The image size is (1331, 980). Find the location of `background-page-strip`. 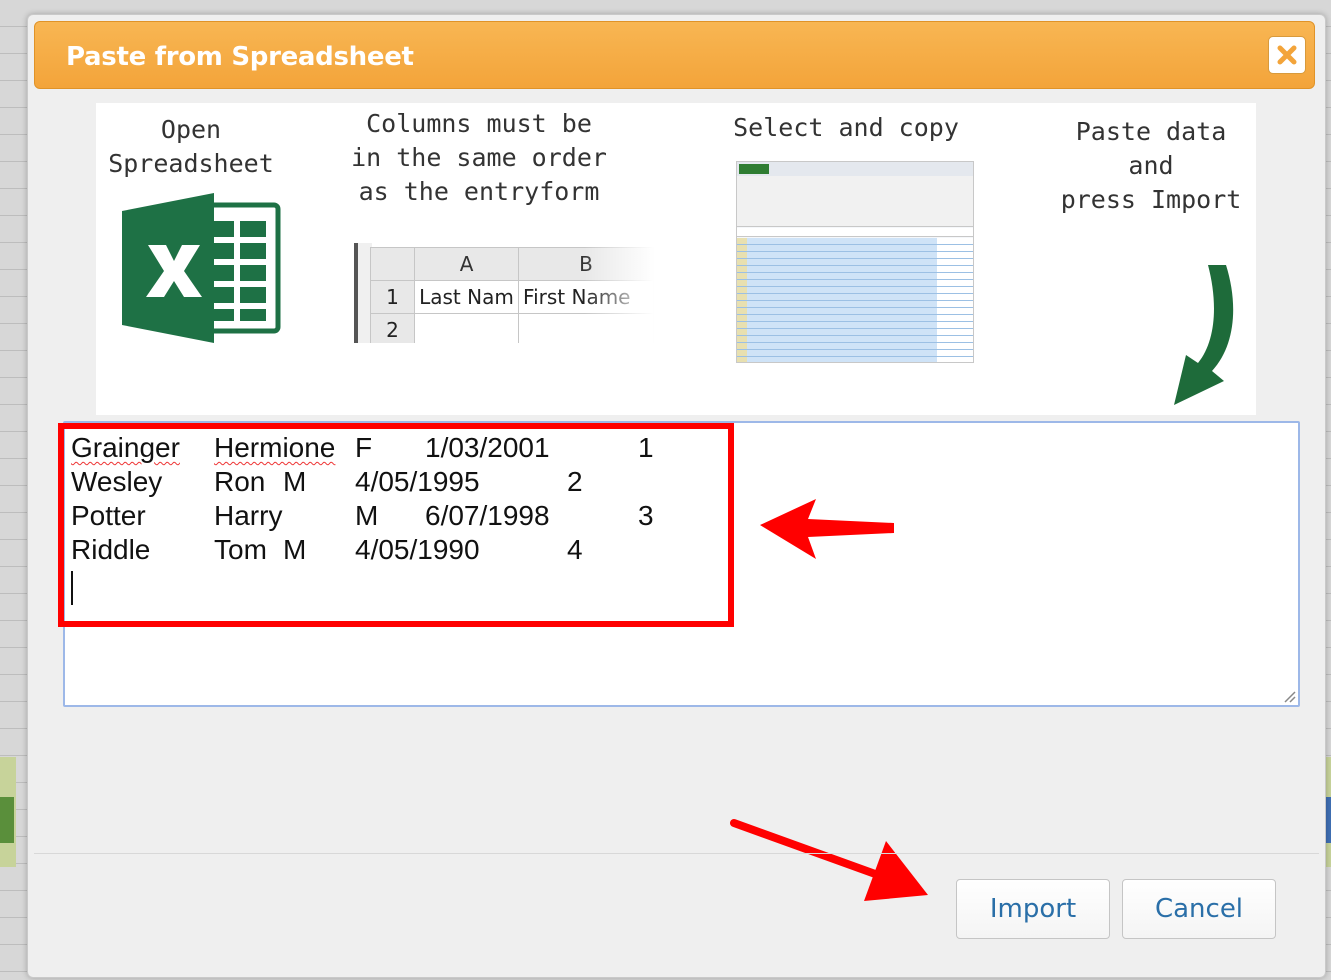

background-page-strip is located at coordinates (8, 812).